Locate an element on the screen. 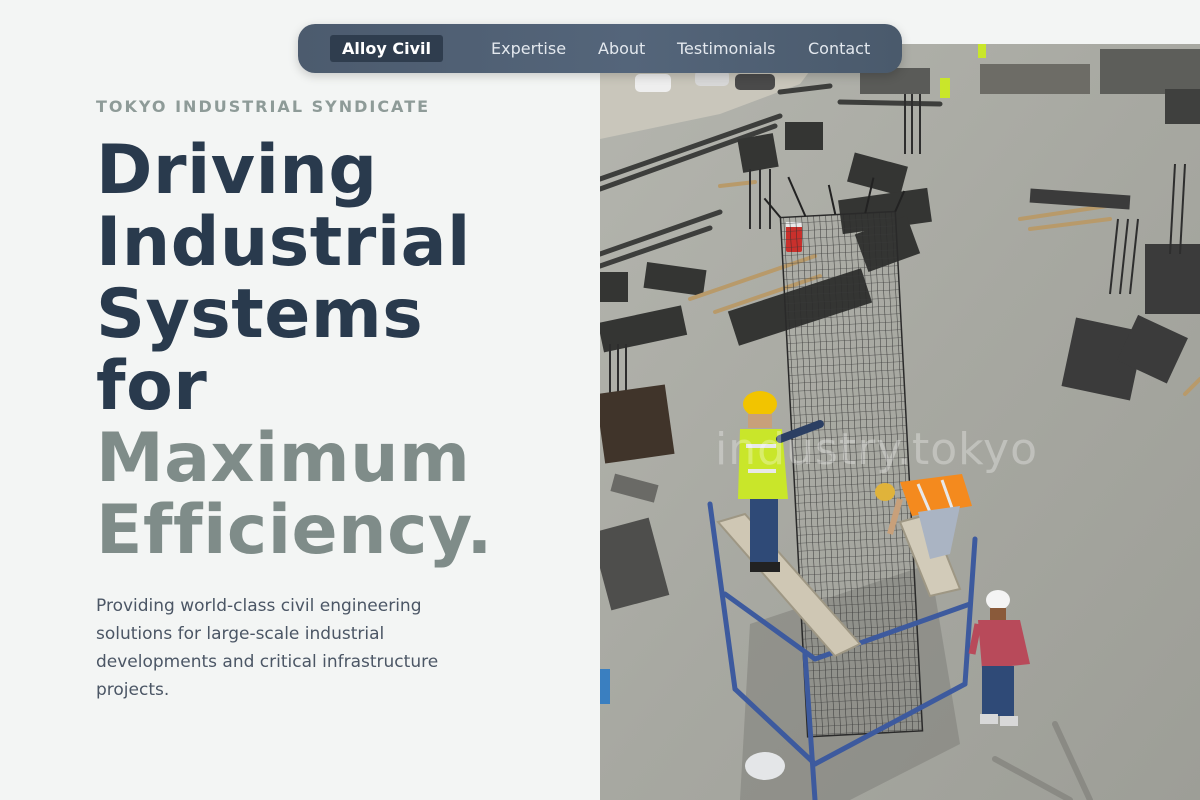  headline-line: Driving is located at coordinates (237, 170).